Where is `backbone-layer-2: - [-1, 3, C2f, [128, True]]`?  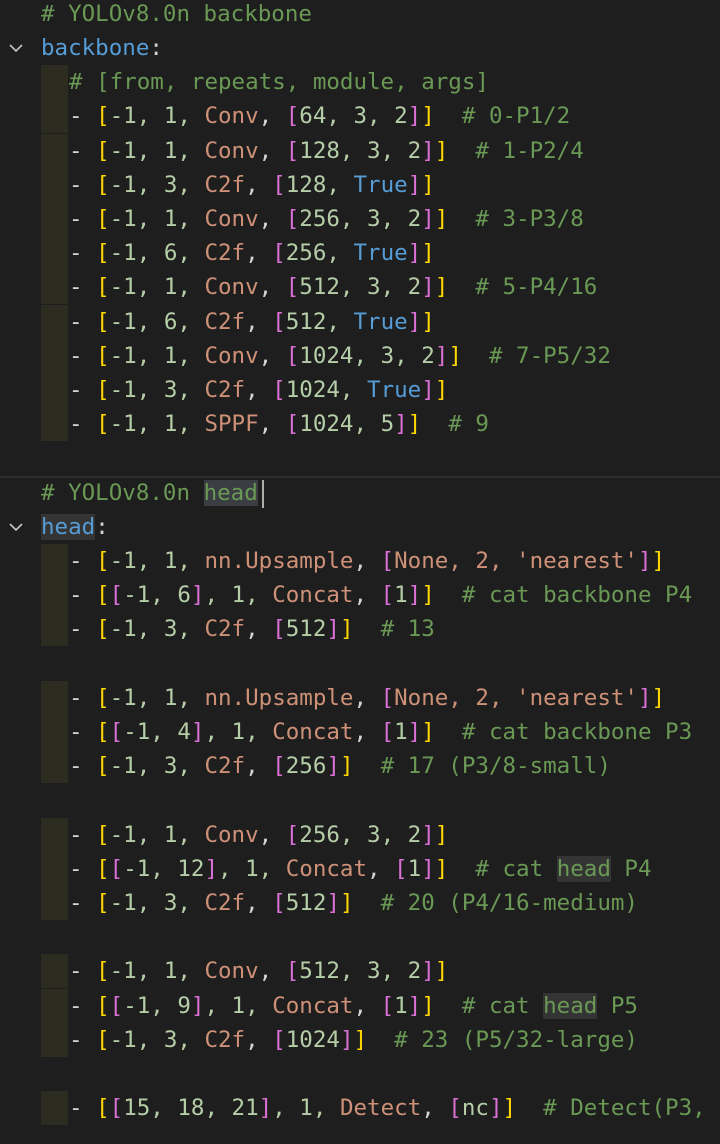 backbone-layer-2: - [-1, 3, C2f, [128, True]] is located at coordinates (252, 185).